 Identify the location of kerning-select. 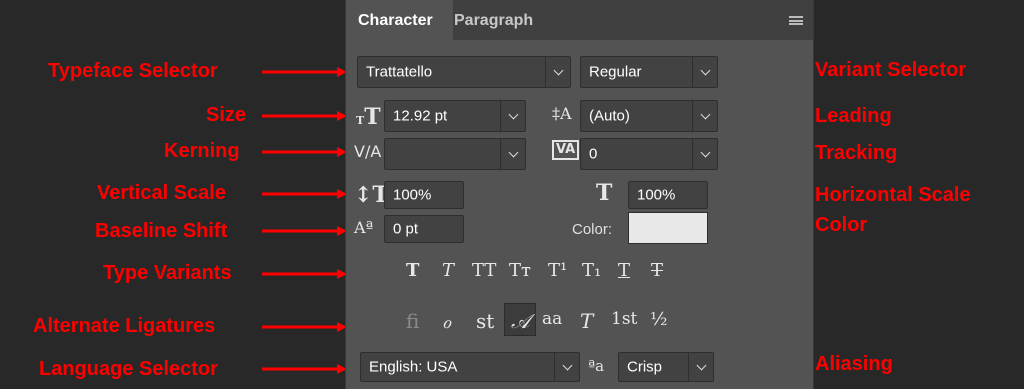
(455, 154).